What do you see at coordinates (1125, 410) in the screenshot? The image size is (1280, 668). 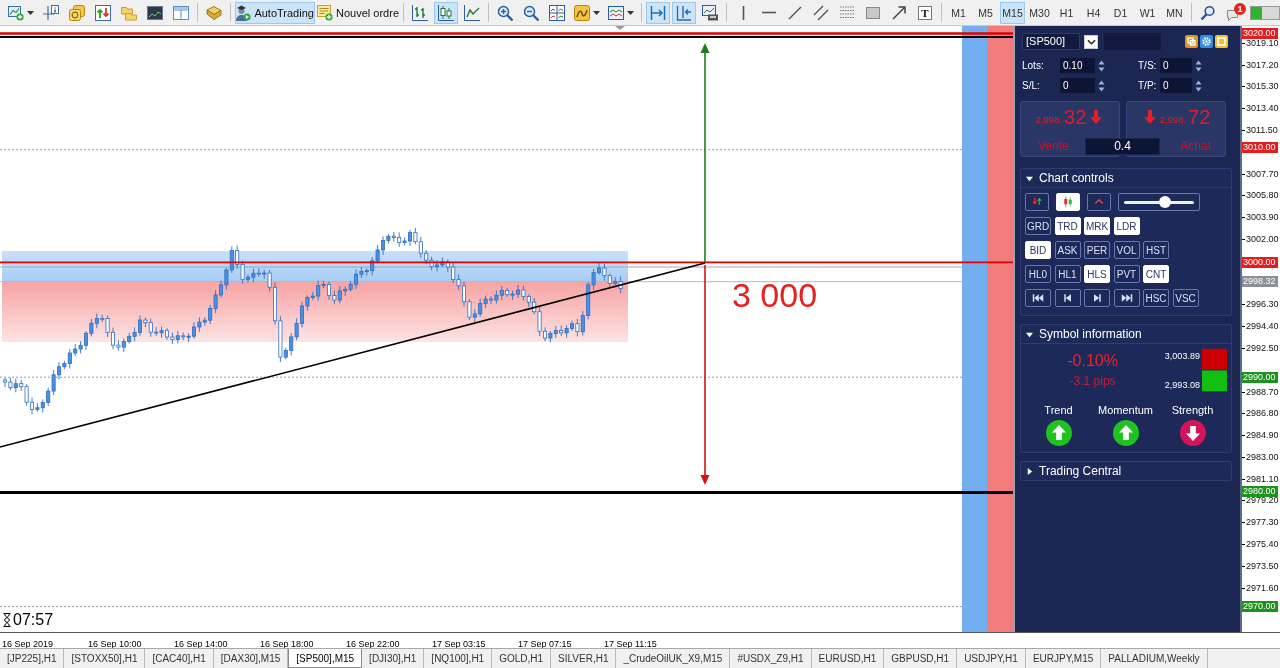 I see `signal-label: Momentum` at bounding box center [1125, 410].